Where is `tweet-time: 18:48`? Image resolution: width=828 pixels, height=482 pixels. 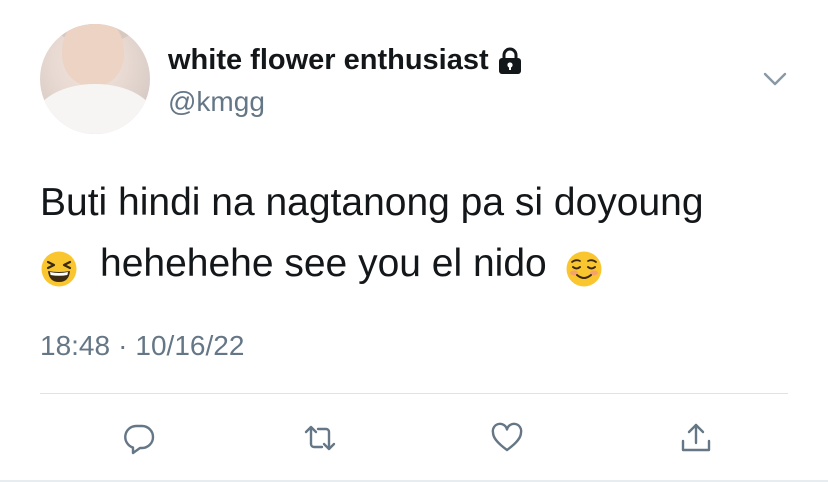 tweet-time: 18:48 is located at coordinates (75, 346).